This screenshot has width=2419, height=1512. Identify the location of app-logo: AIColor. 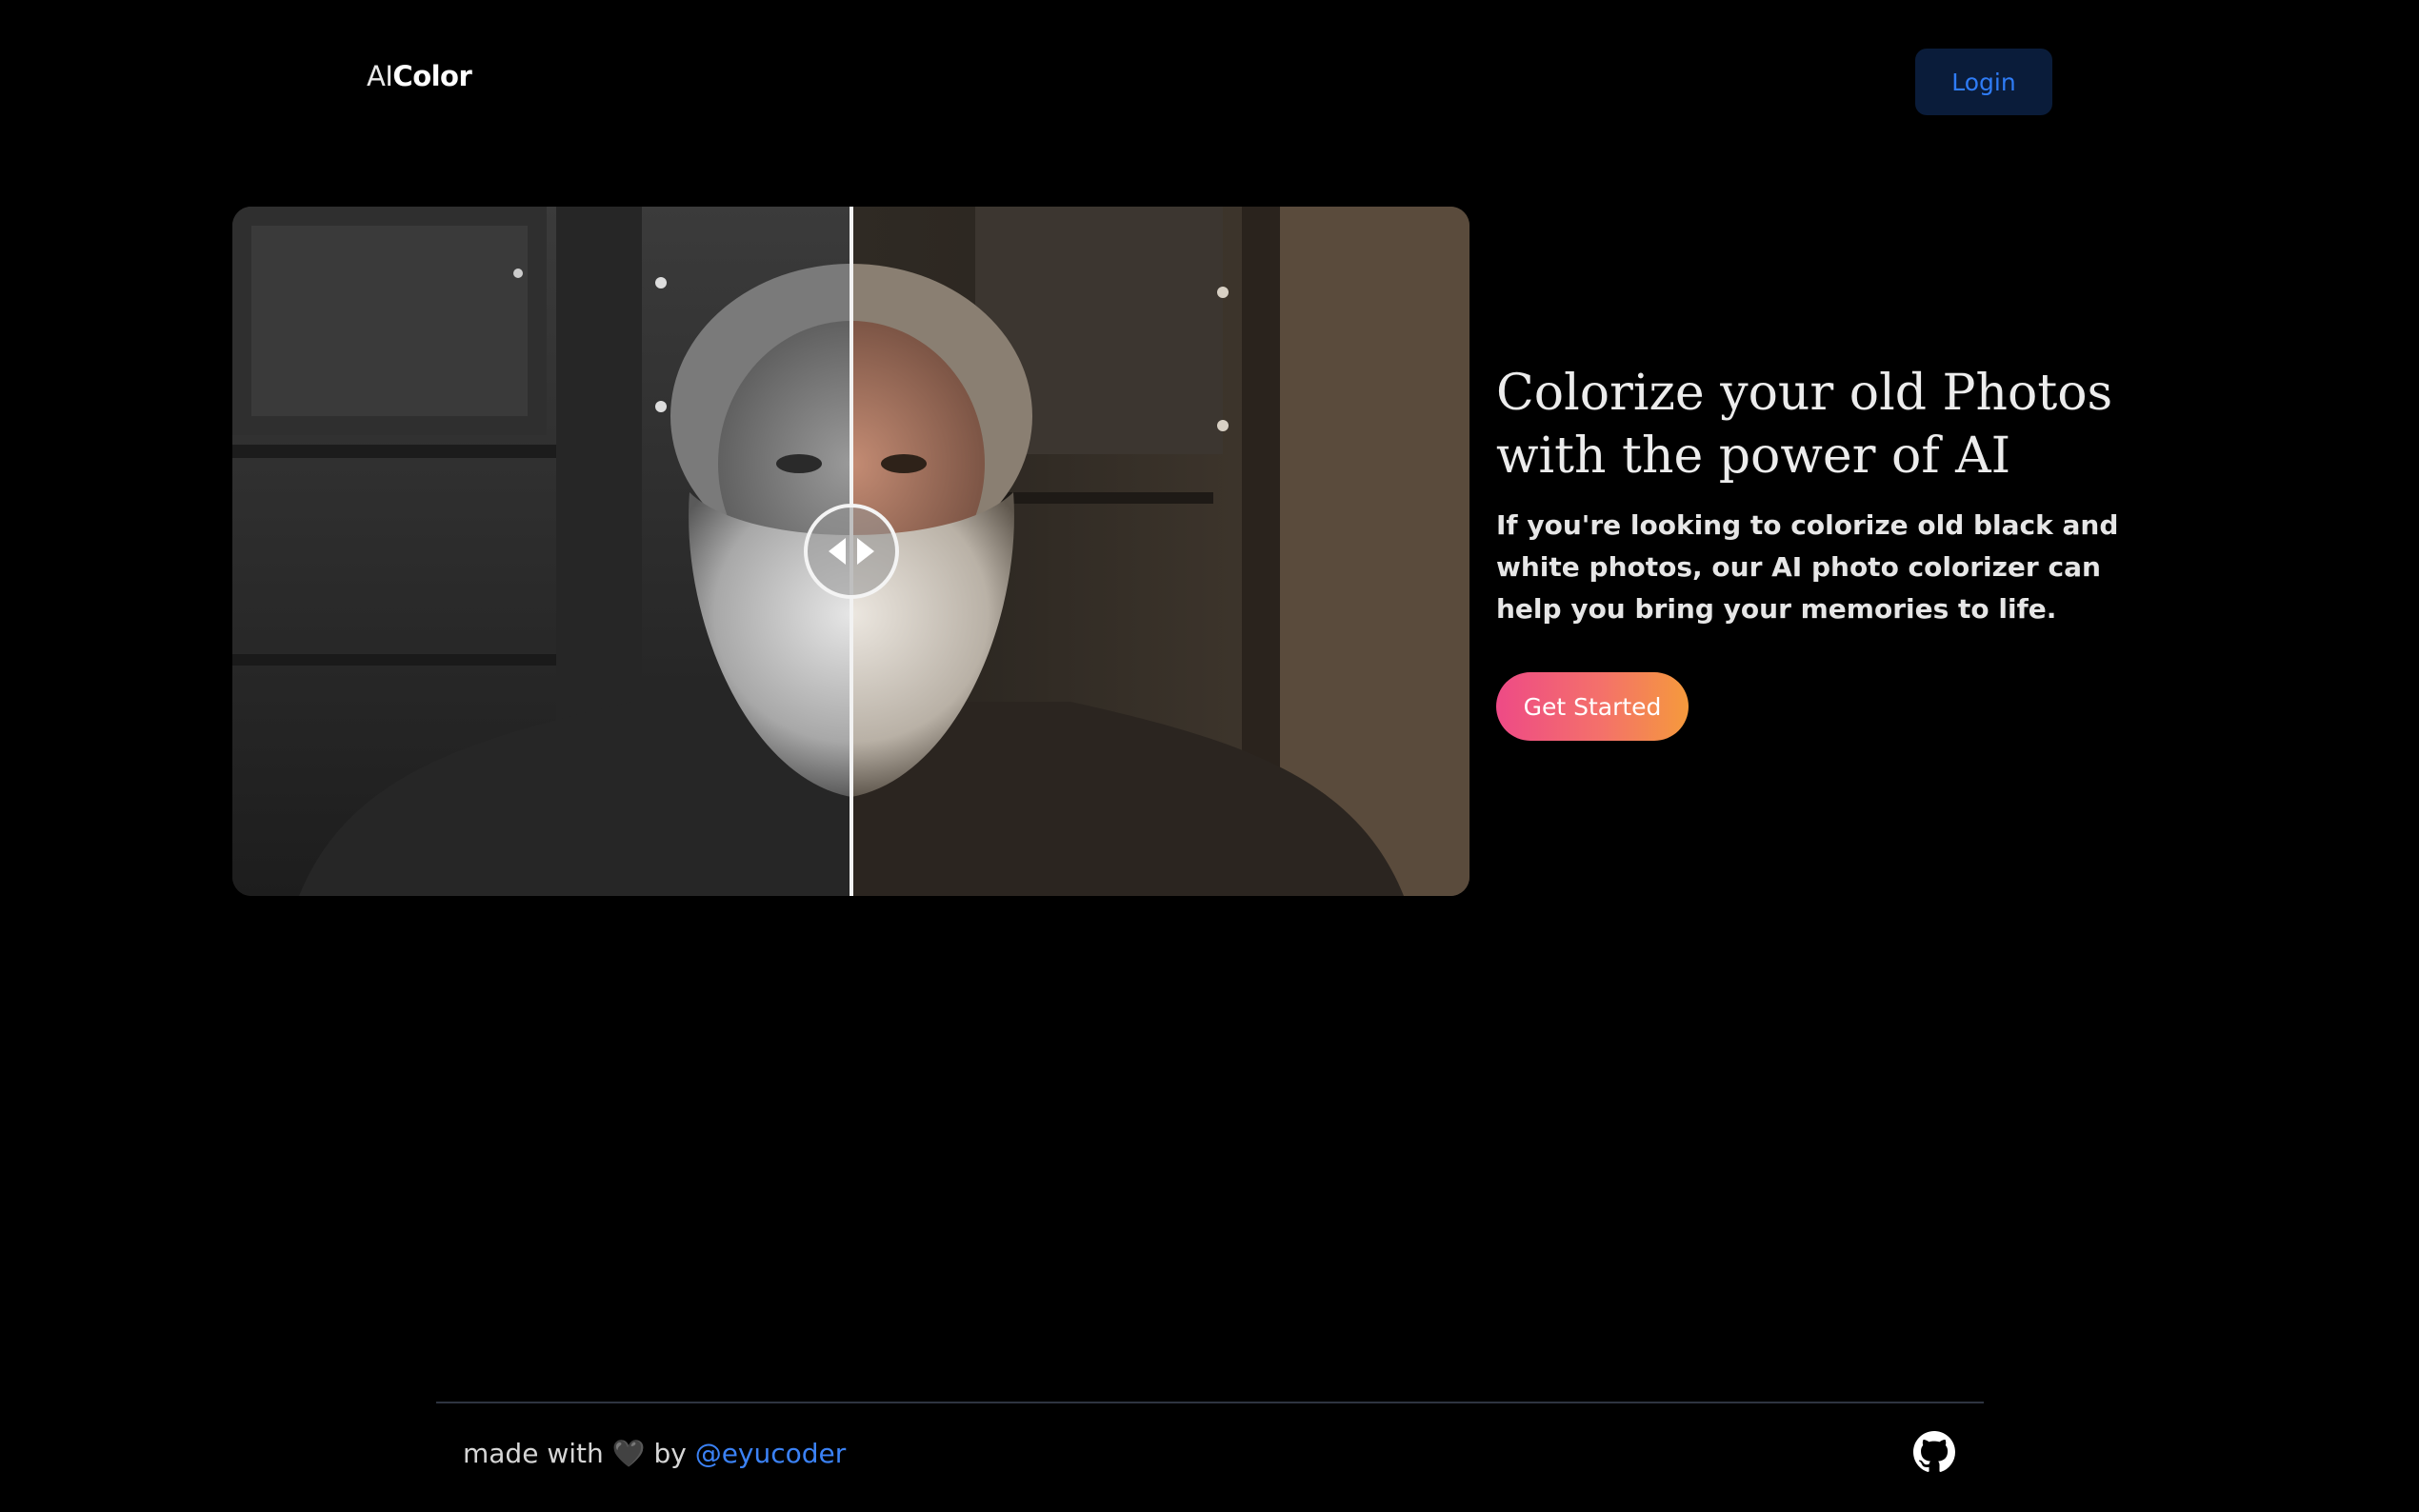
(419, 76).